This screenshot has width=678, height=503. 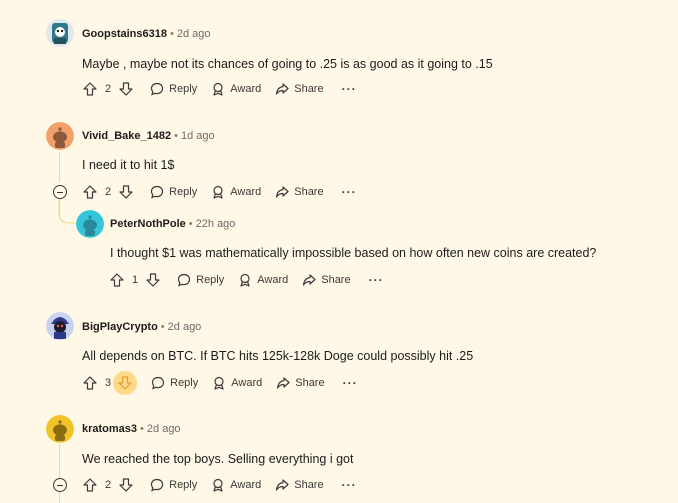 I want to click on author-name: kratomas3, so click(x=109, y=429).